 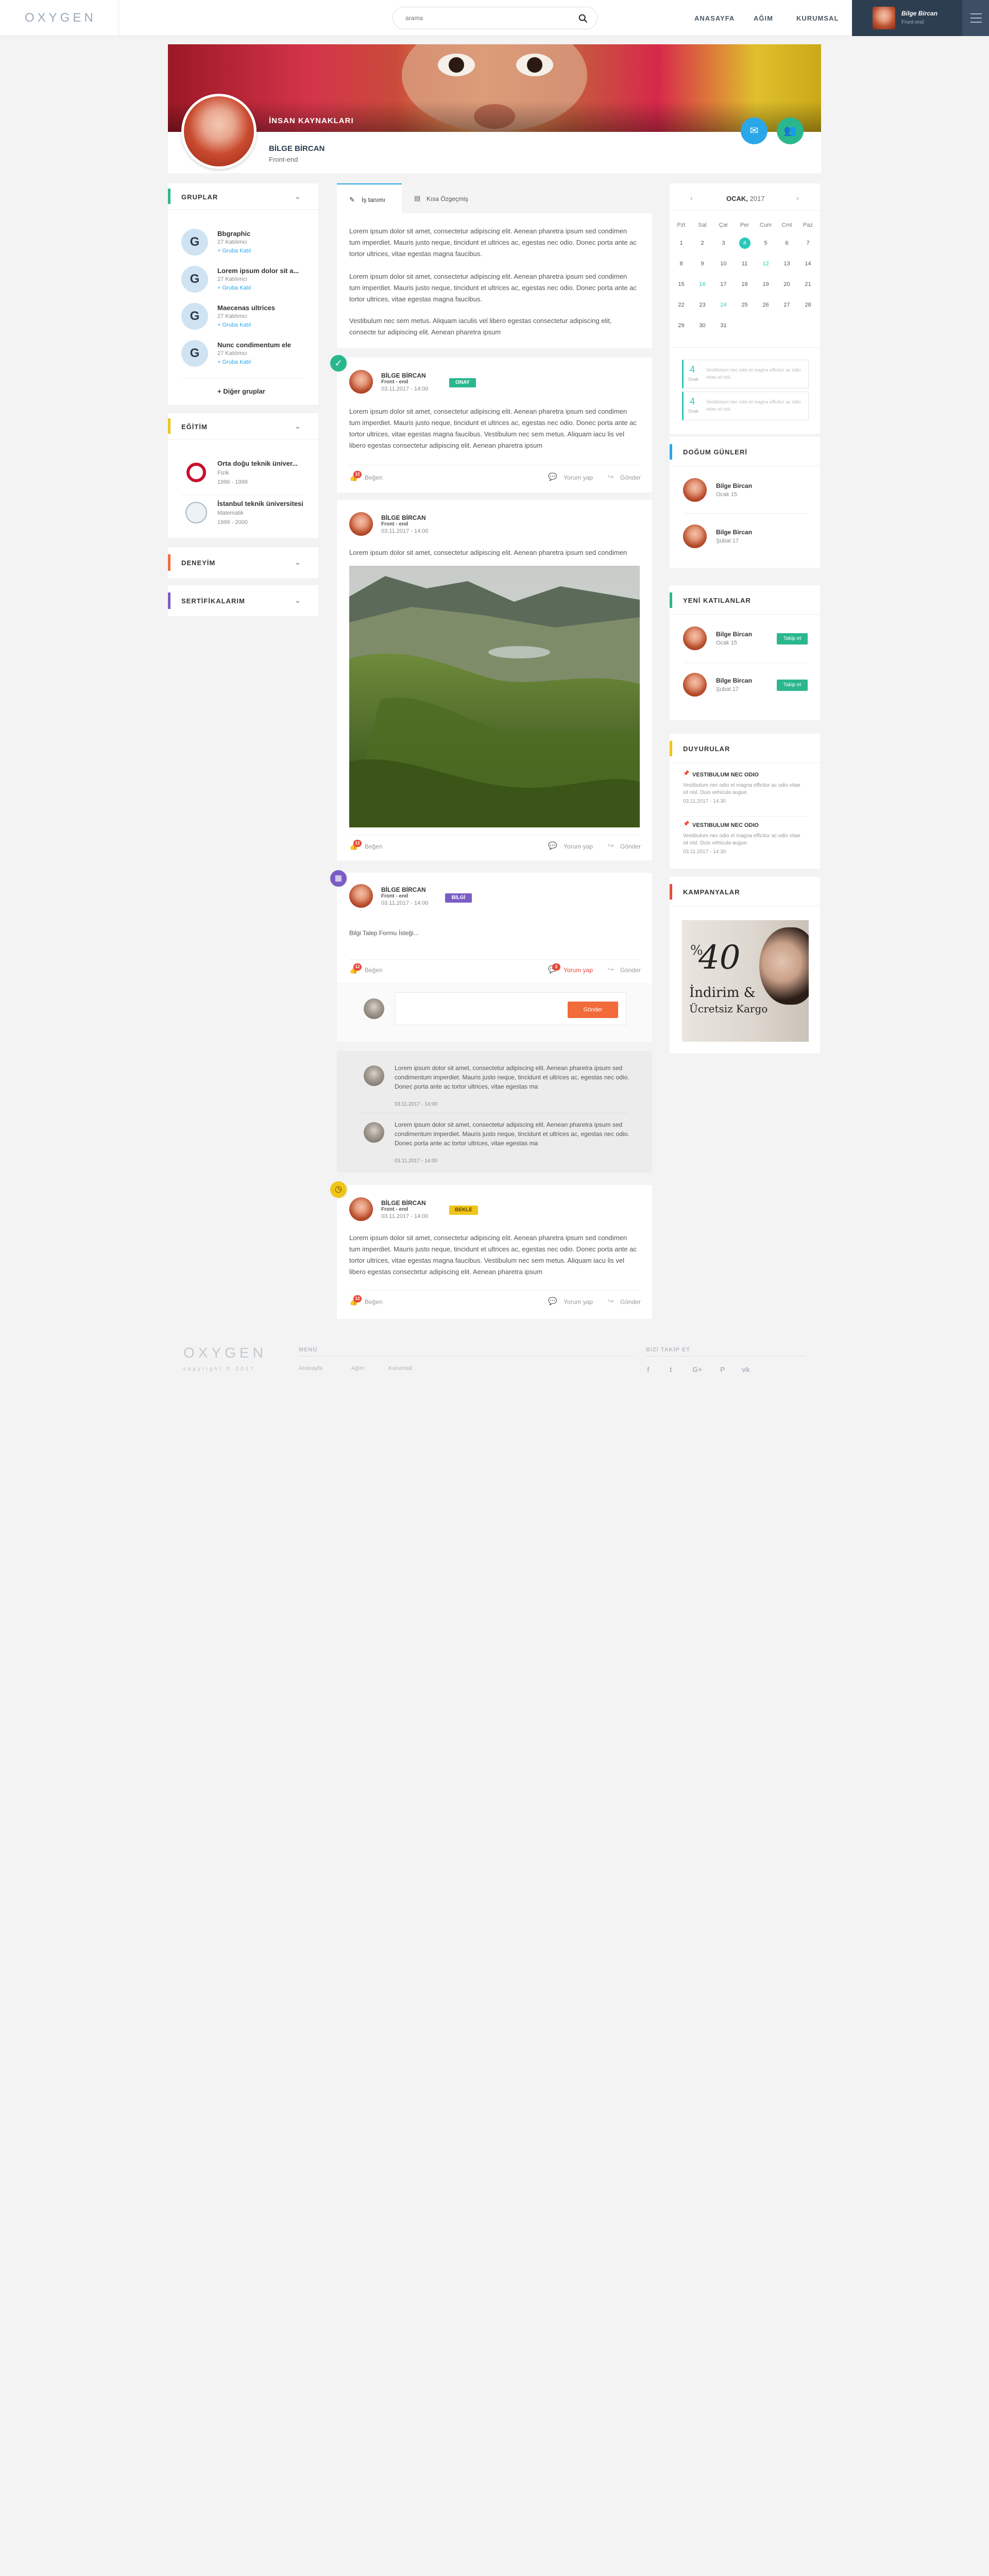 What do you see at coordinates (765, 284) in the screenshot?
I see `day-cell: 19` at bounding box center [765, 284].